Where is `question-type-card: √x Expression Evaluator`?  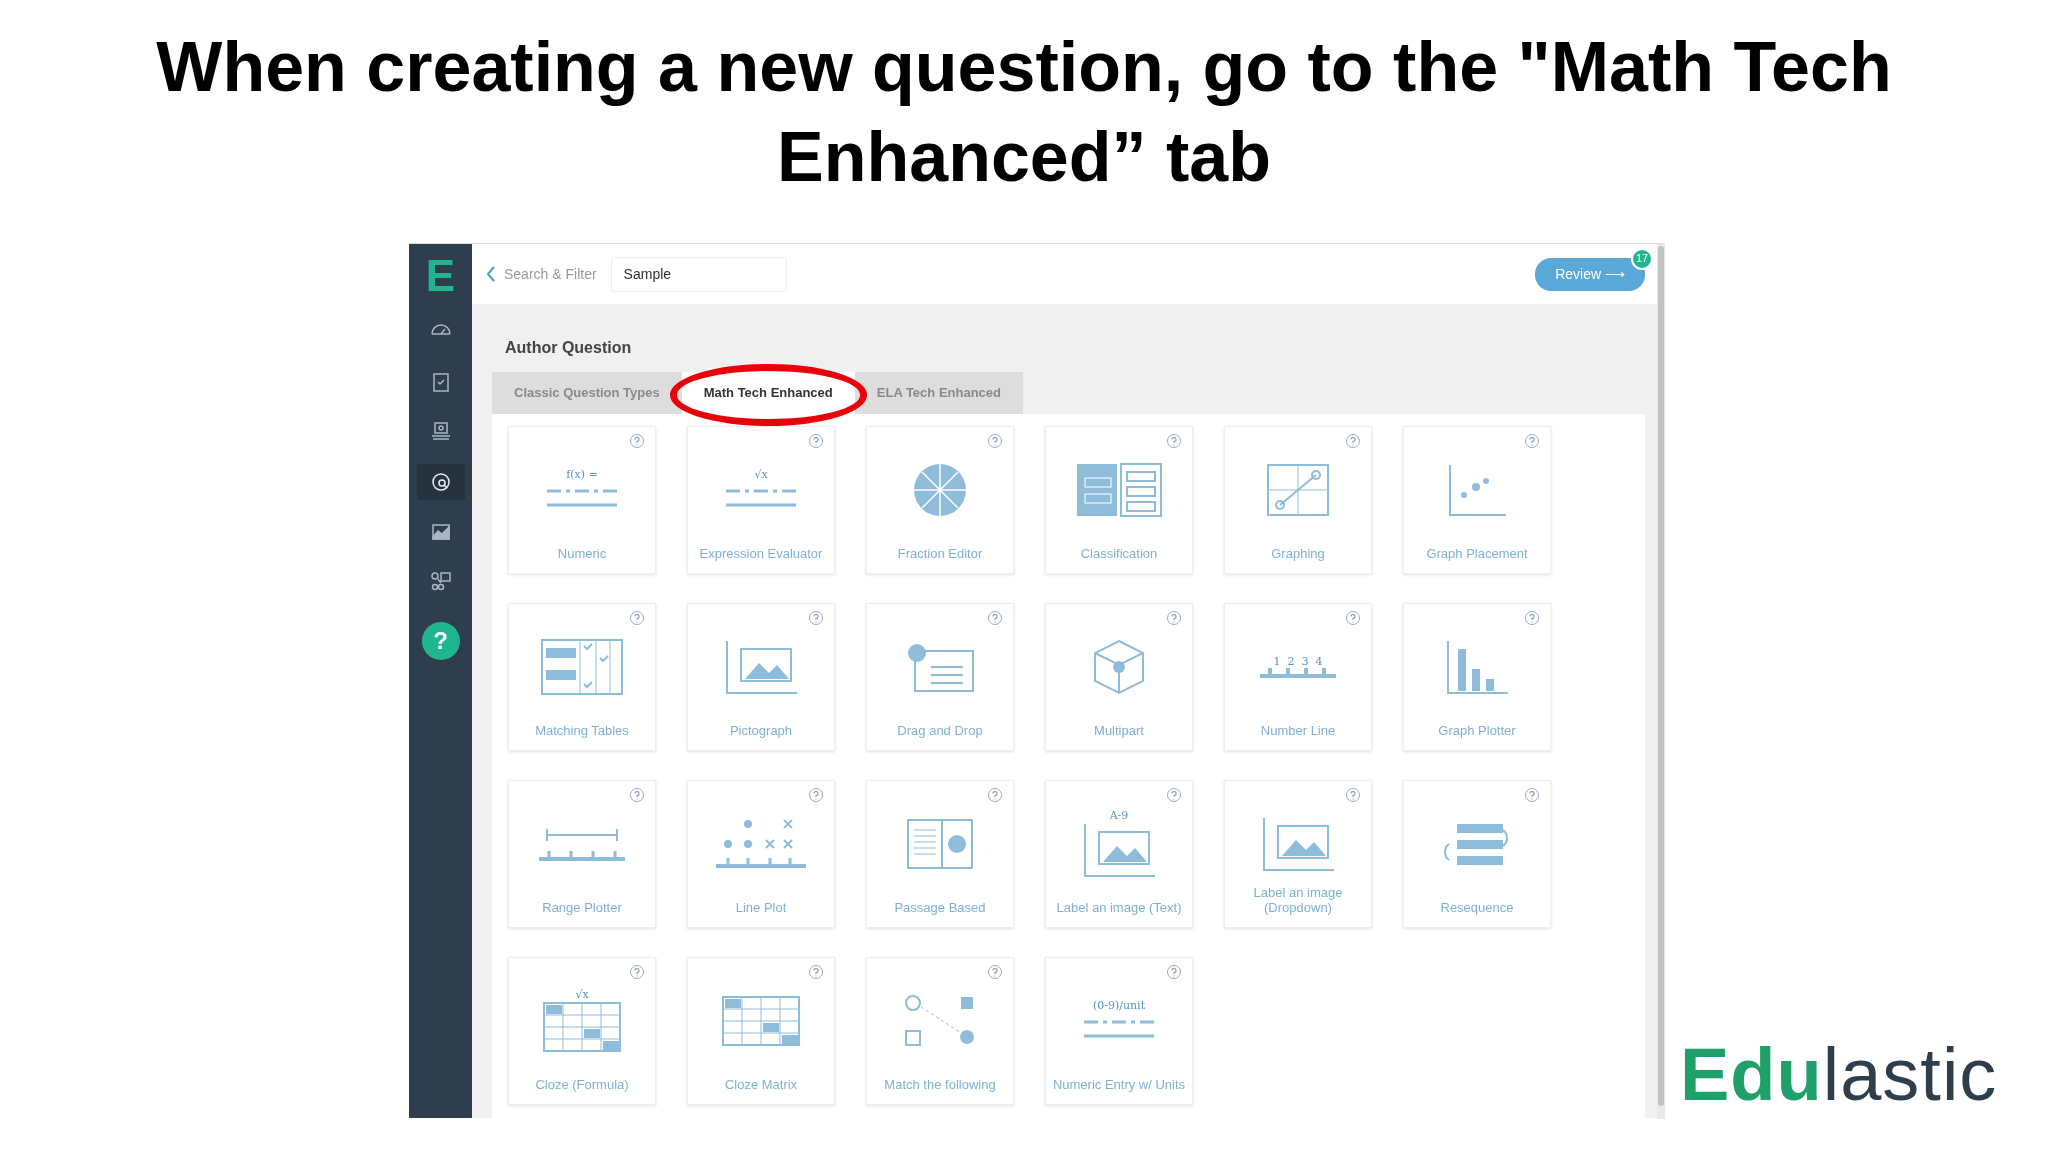
question-type-card: √x Expression Evaluator is located at coordinates (761, 499).